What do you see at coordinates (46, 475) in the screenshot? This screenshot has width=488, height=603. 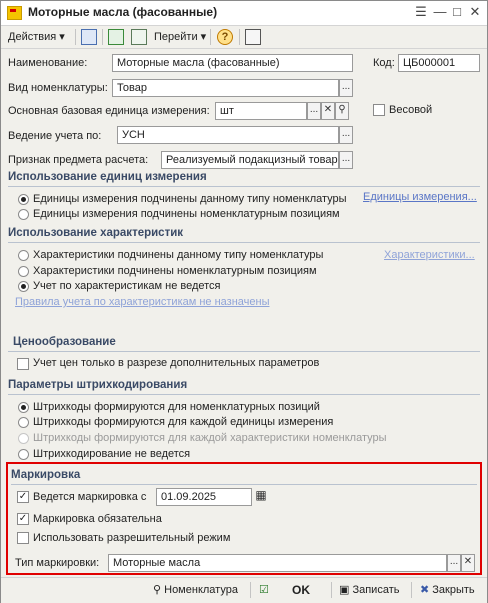 I see `marking-section-title: Маркировка` at bounding box center [46, 475].